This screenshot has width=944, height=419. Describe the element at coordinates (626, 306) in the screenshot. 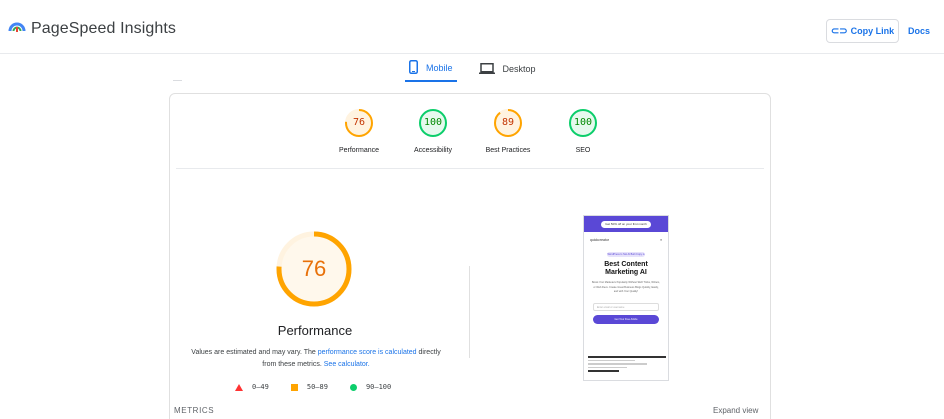

I see `screenshot-input: Enter email or username` at that location.